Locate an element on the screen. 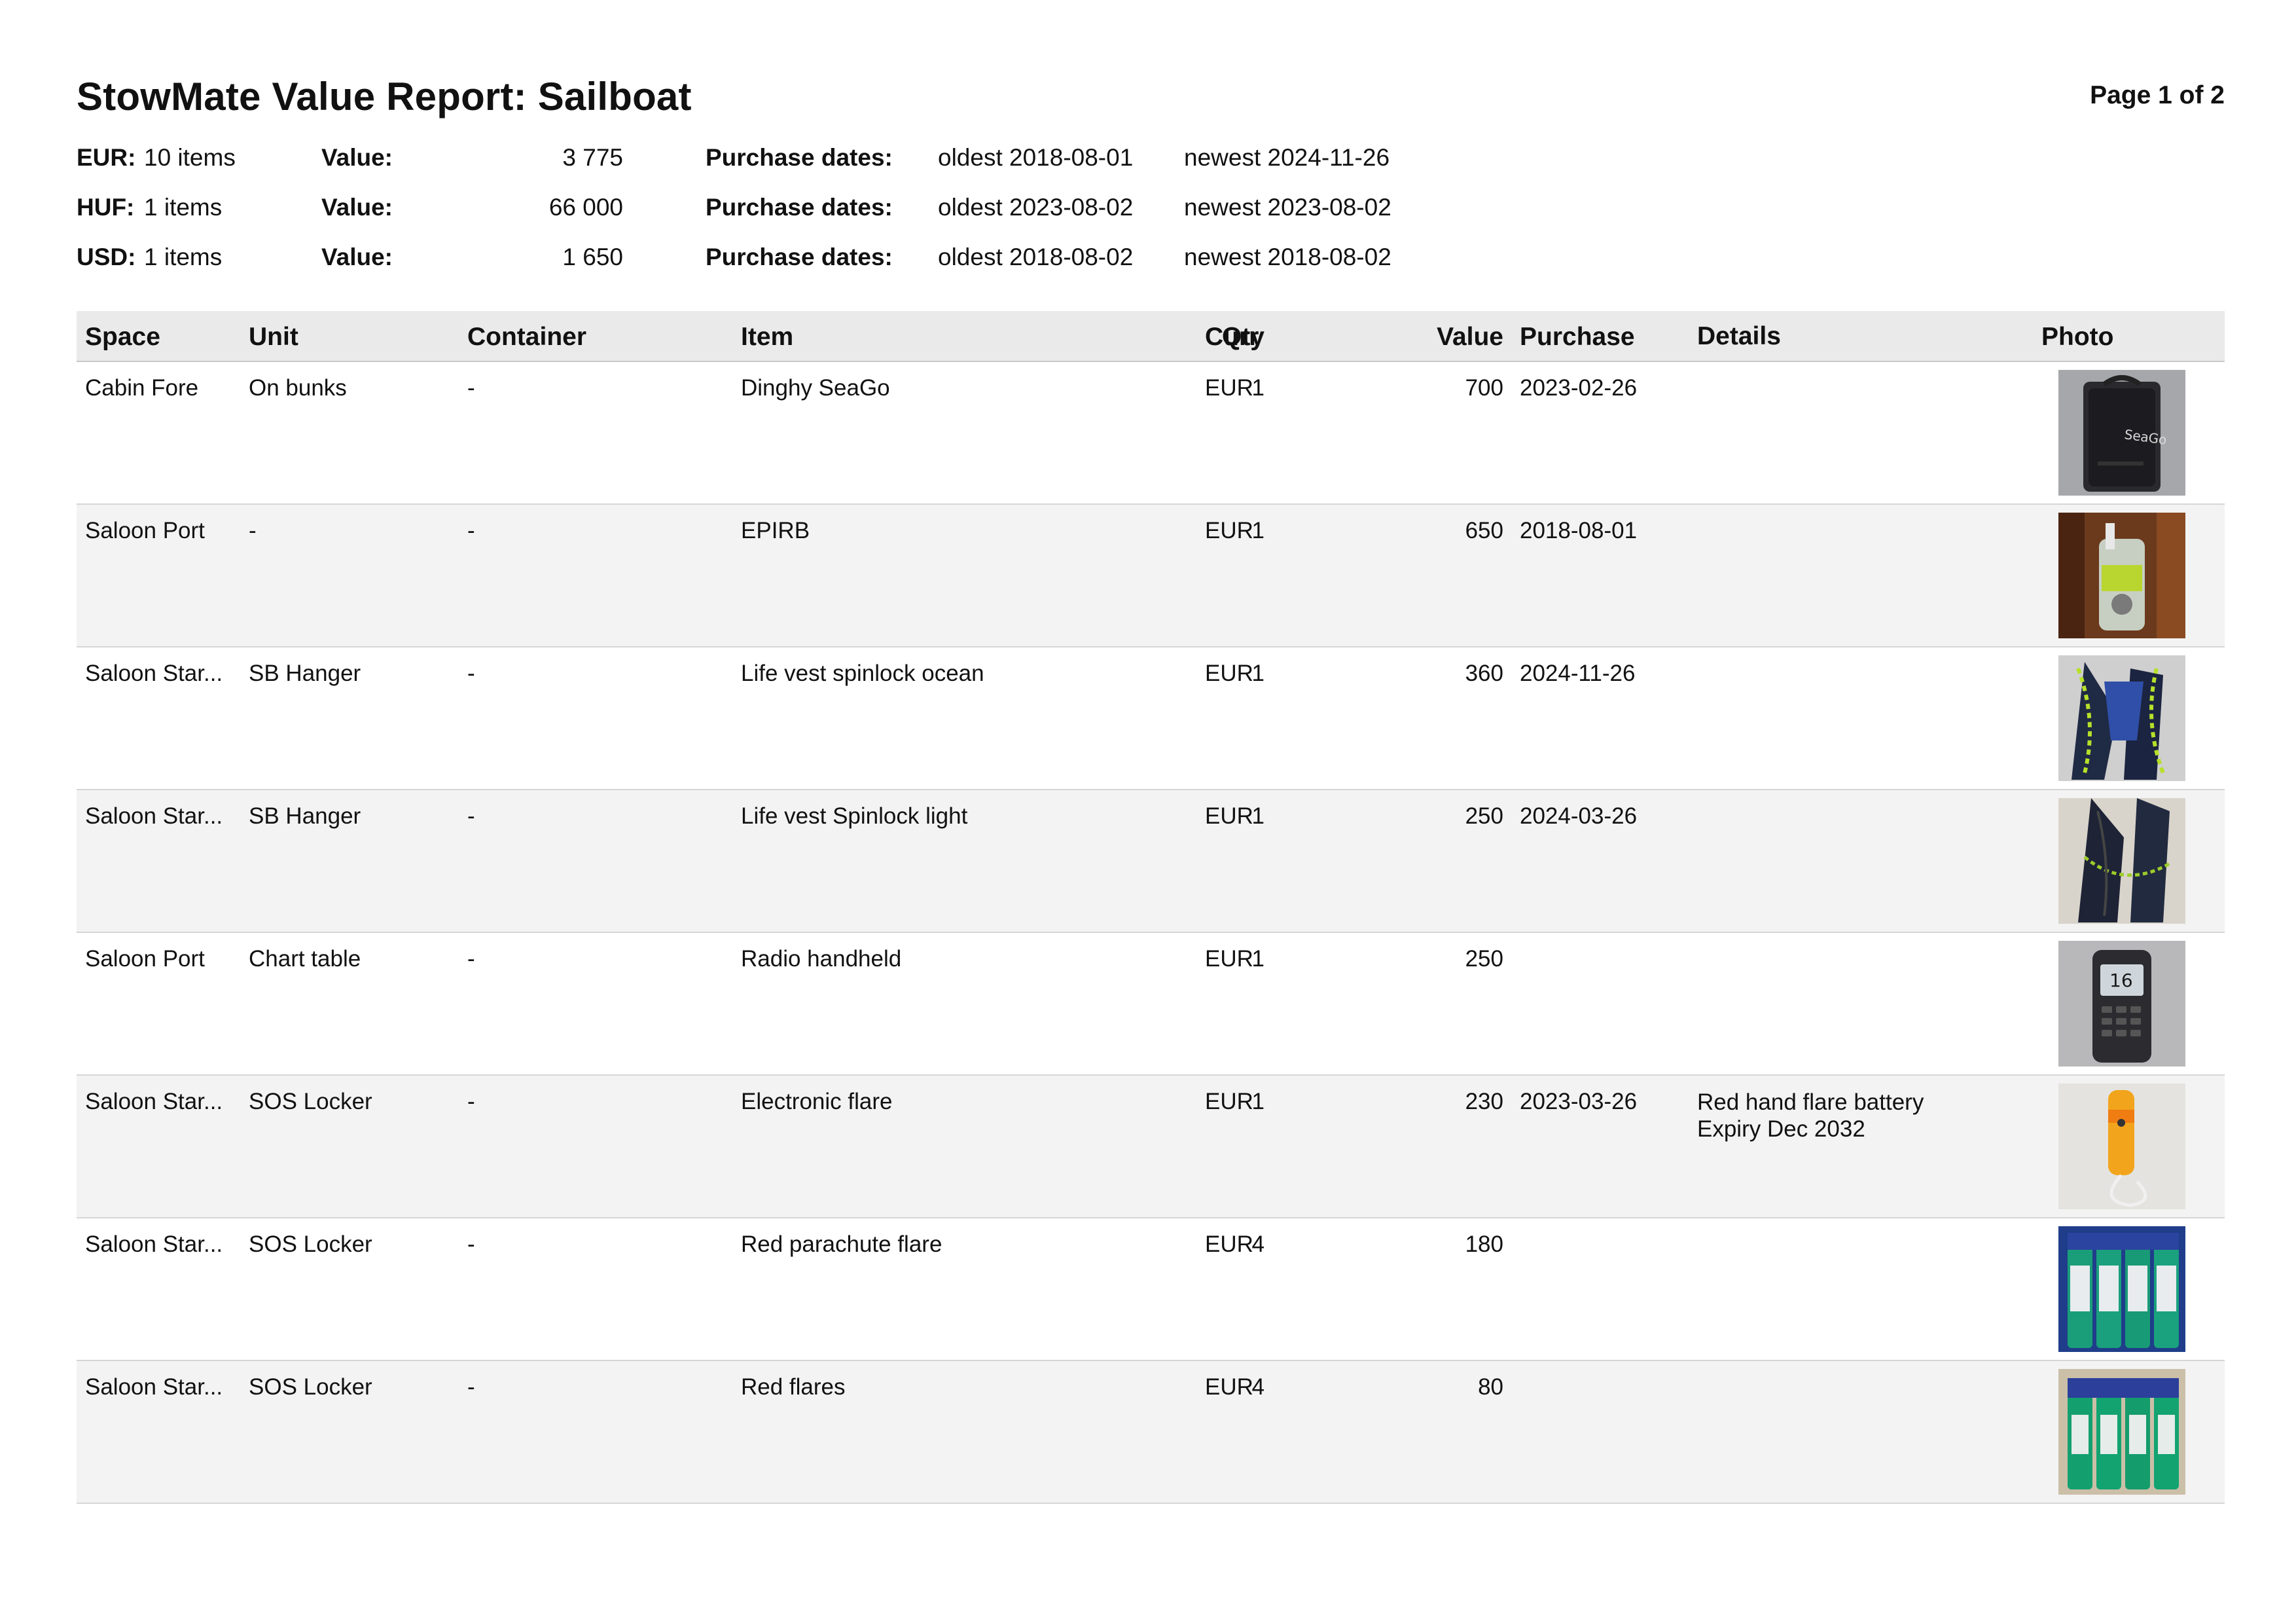 Image resolution: width=2296 pixels, height=1623 pixels. summary-value: 1 650 is located at coordinates (592, 257).